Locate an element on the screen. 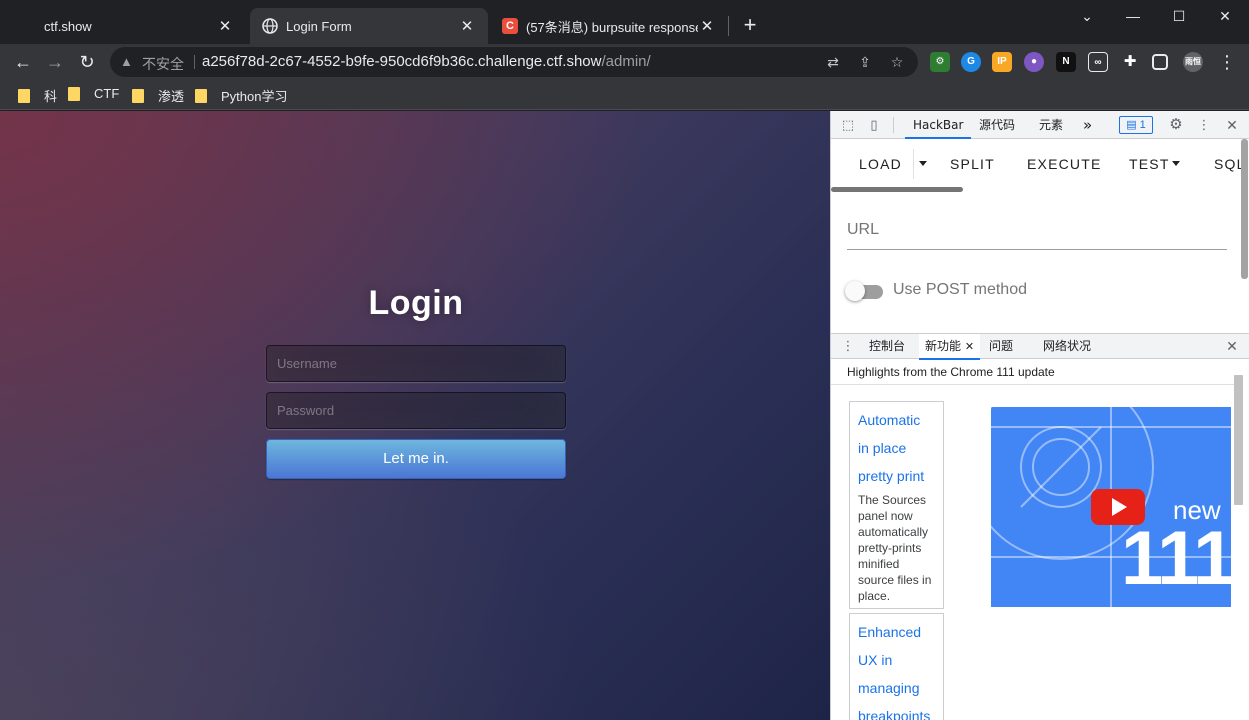  maximize-button: ☐ is located at coordinates (1179, 16).